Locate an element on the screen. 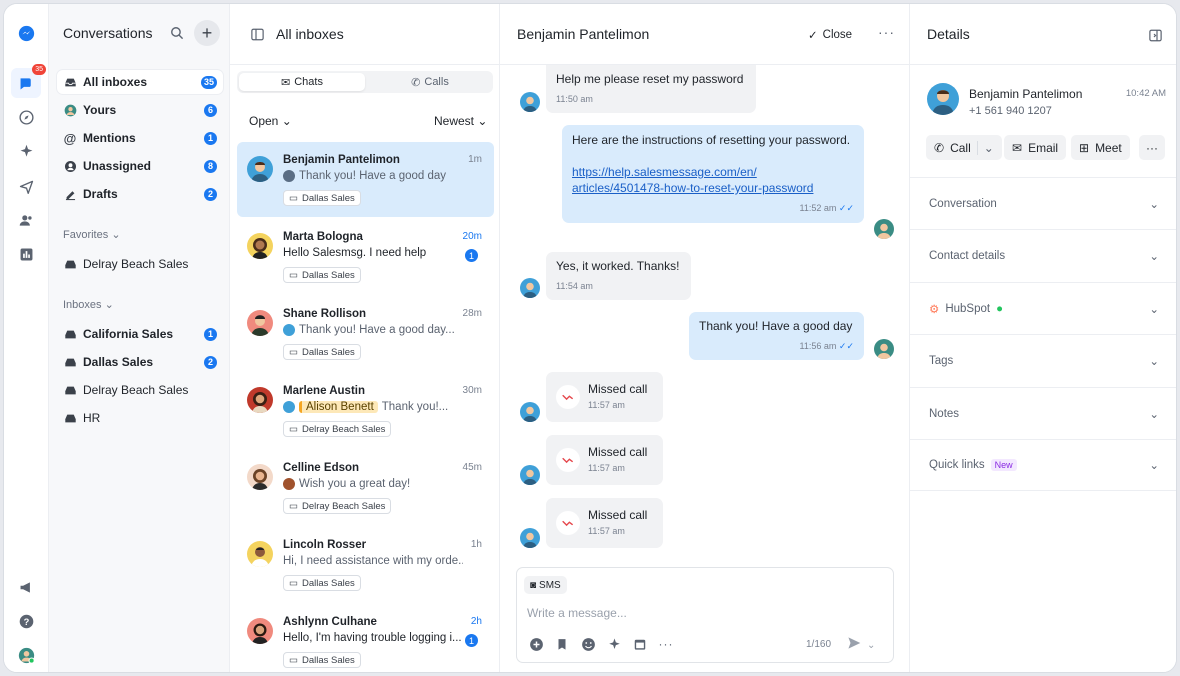 This screenshot has width=1180, height=676. close-button: ✓ Close is located at coordinates (830, 35).